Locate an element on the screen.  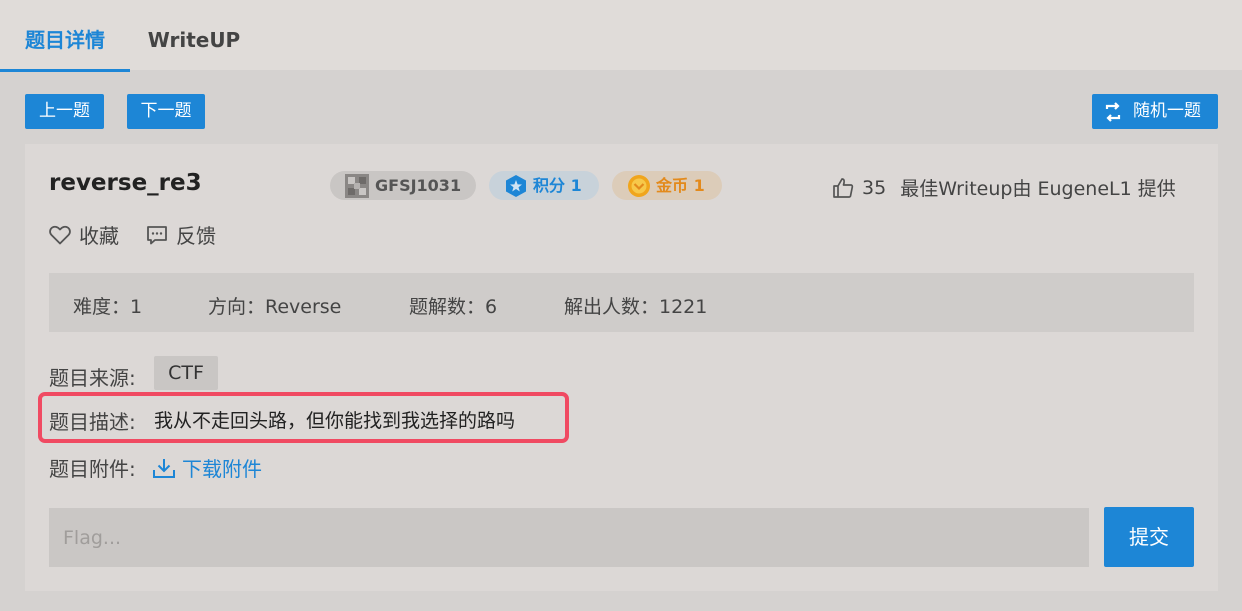
coin-icon is located at coordinates (639, 186).